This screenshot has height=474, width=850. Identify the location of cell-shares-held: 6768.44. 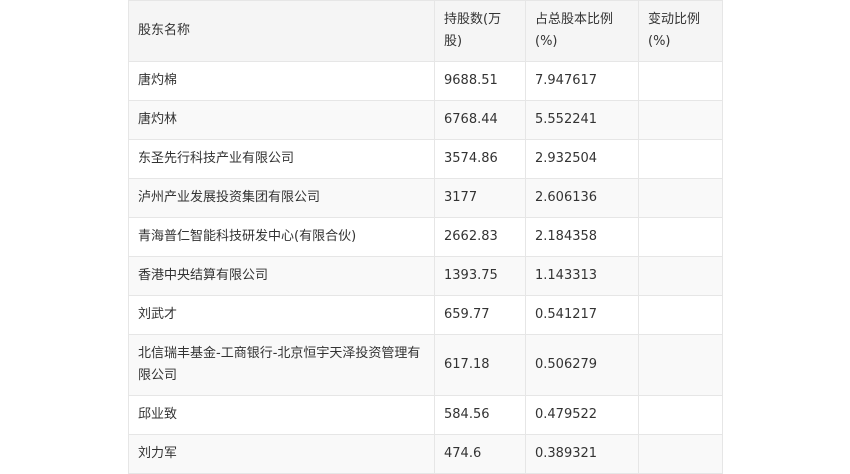
(480, 120).